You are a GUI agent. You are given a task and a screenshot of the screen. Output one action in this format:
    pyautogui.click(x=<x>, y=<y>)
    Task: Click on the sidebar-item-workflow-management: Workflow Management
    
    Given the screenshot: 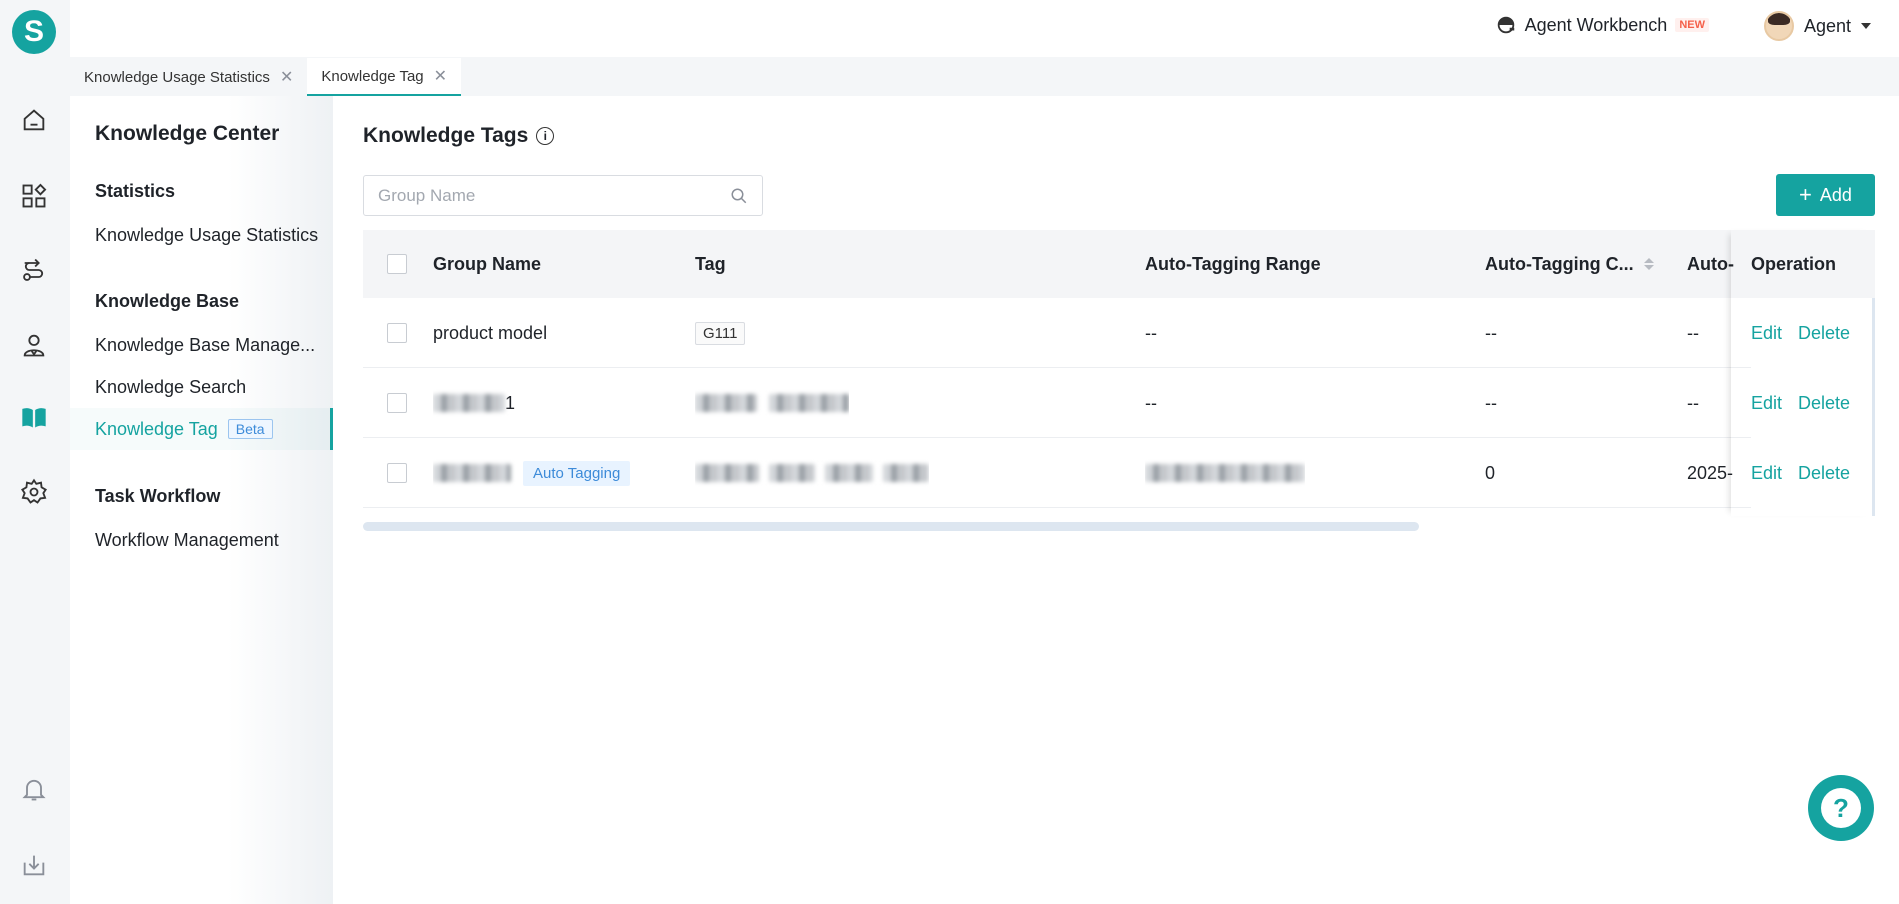 What is the action you would take?
    pyautogui.click(x=201, y=540)
    